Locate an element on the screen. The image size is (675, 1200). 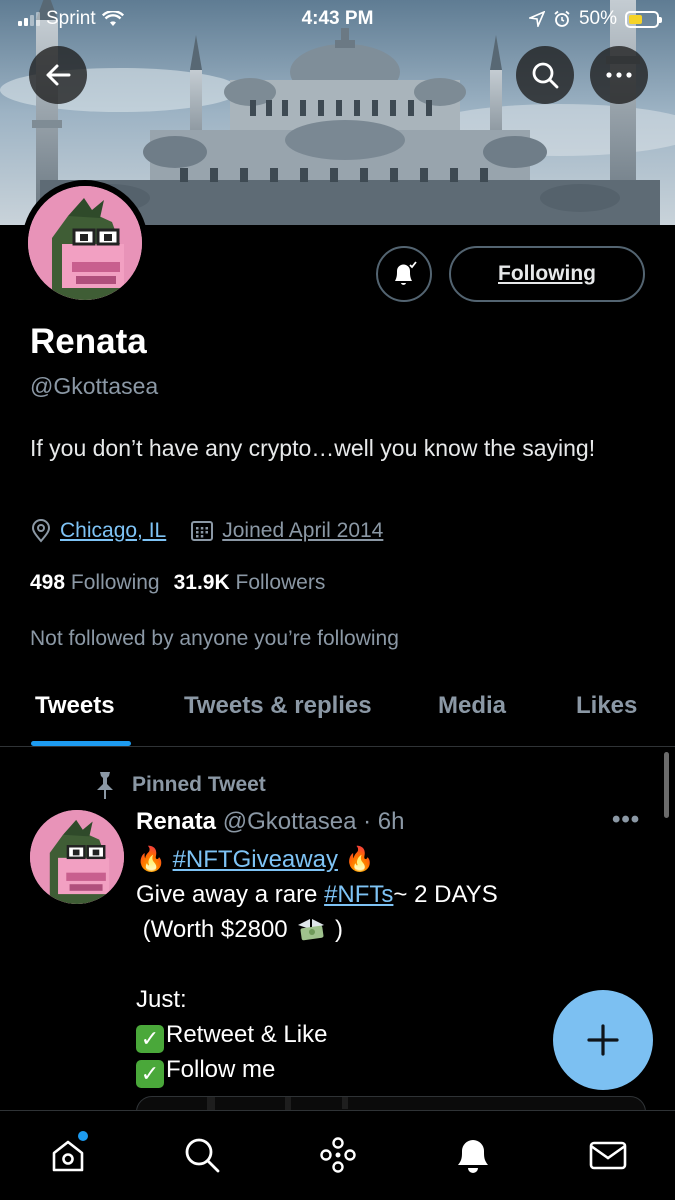
bell-icon is located at coordinates (473, 1156).